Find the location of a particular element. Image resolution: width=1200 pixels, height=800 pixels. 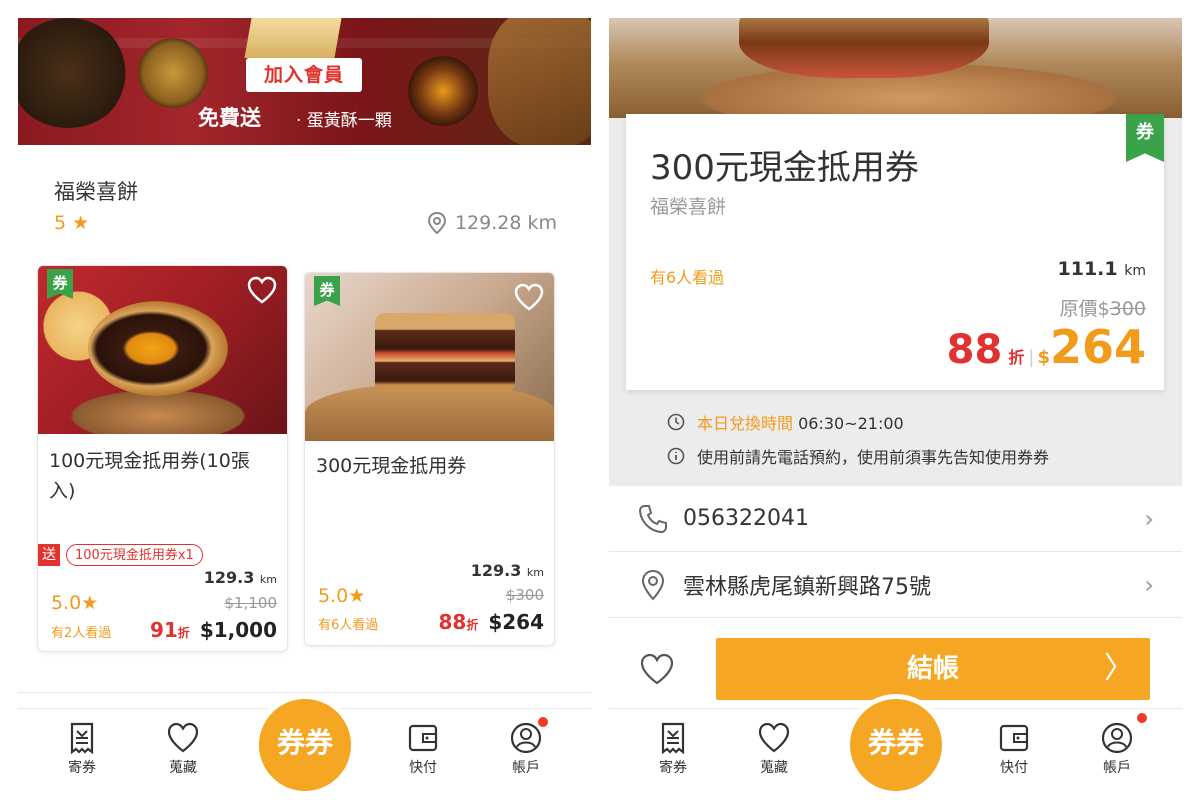

gift-tag: 送 is located at coordinates (49, 555).